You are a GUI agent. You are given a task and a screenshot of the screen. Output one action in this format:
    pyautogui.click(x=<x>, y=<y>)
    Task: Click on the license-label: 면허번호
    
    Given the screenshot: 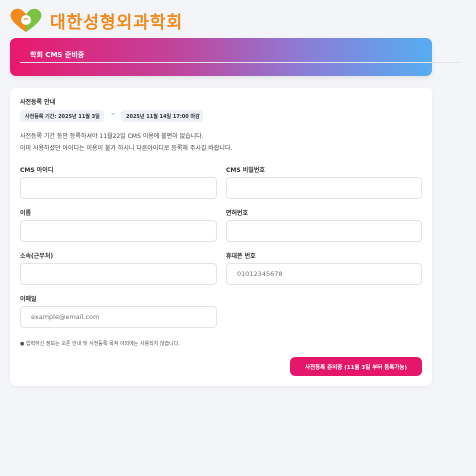 What is the action you would take?
    pyautogui.click(x=237, y=213)
    